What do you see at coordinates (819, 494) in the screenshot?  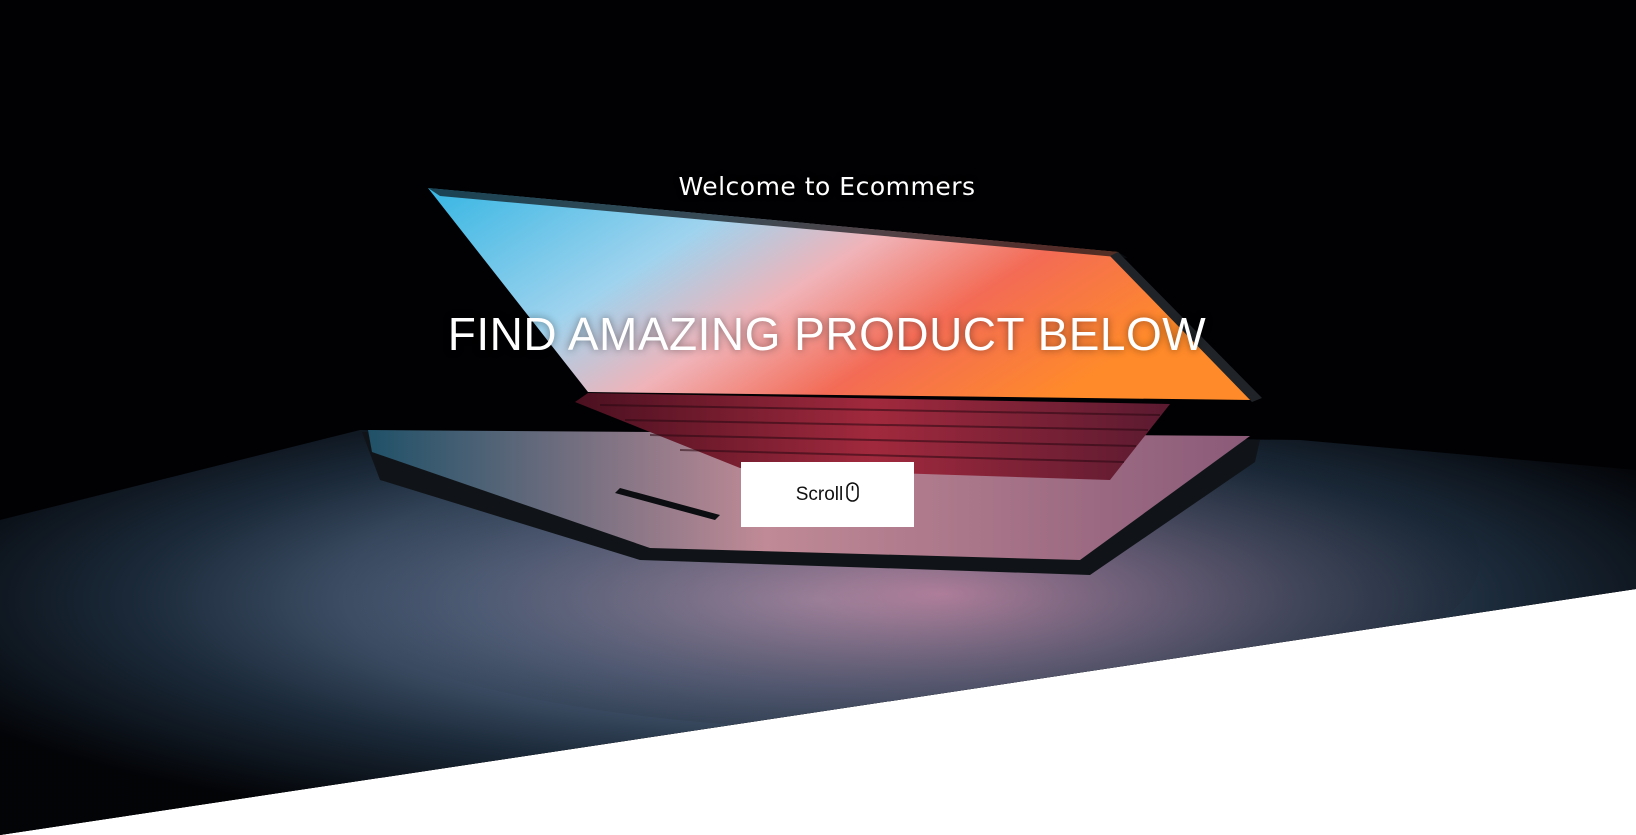 I see `scroll-button-label: Scroll` at bounding box center [819, 494].